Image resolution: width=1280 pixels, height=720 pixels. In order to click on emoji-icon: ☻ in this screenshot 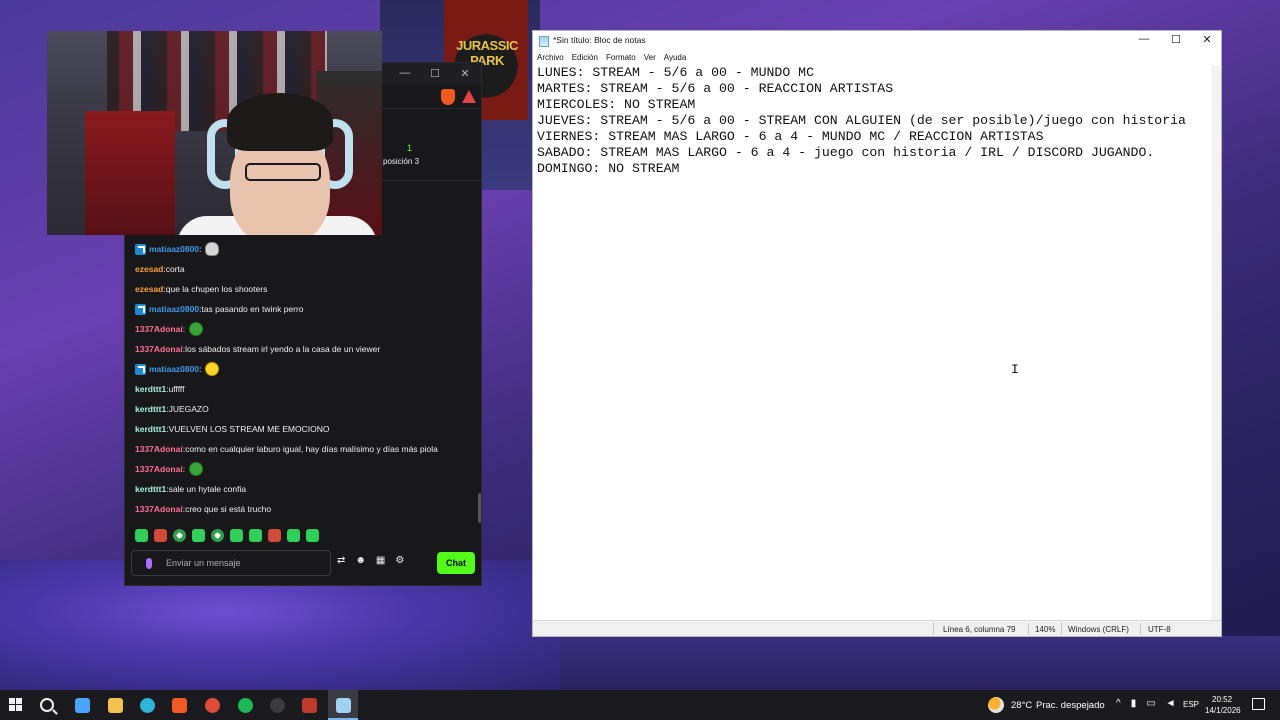, I will do `click(360, 560)`.